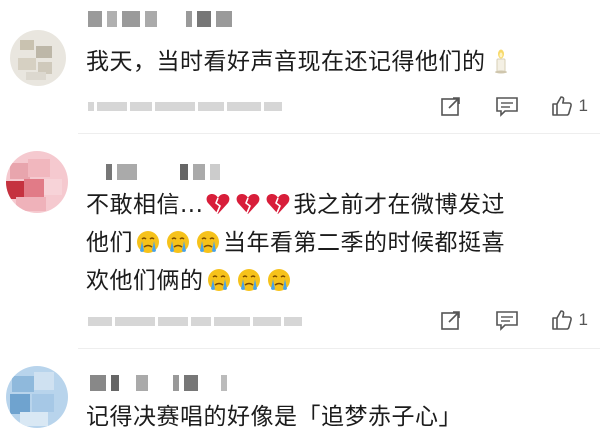 The width and height of the screenshot is (600, 439). I want to click on comment-text: 记得决赛唱的好像是「追梦赤子心」, so click(274, 417).